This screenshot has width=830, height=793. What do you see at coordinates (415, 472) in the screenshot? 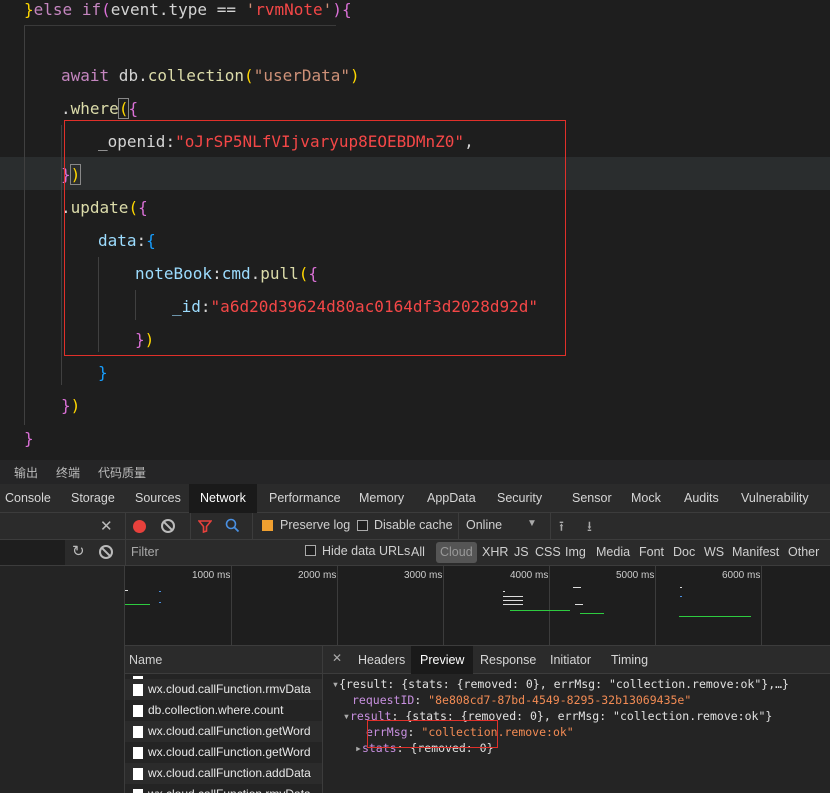
I see `bottom-panel-tabs: 输出 终端 代码质量` at bounding box center [415, 472].